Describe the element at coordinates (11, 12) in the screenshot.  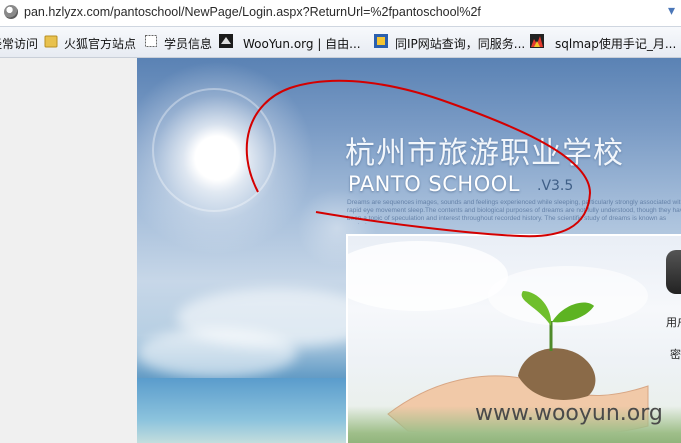
I see `site-globe-icon` at that location.